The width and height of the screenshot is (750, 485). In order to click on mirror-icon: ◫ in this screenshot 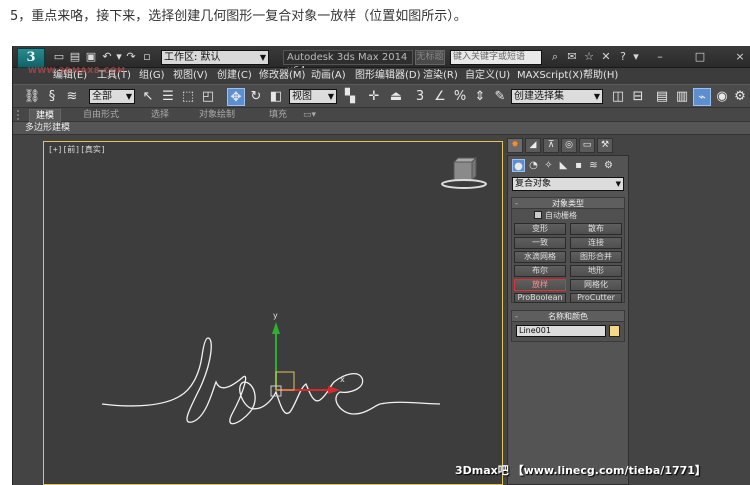, I will do `click(618, 97)`.